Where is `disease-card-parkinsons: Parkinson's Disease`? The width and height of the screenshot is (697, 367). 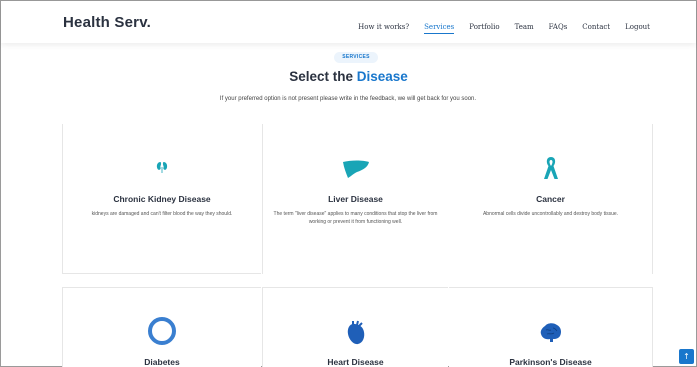
disease-card-parkinsons: Parkinson's Disease is located at coordinates (551, 327).